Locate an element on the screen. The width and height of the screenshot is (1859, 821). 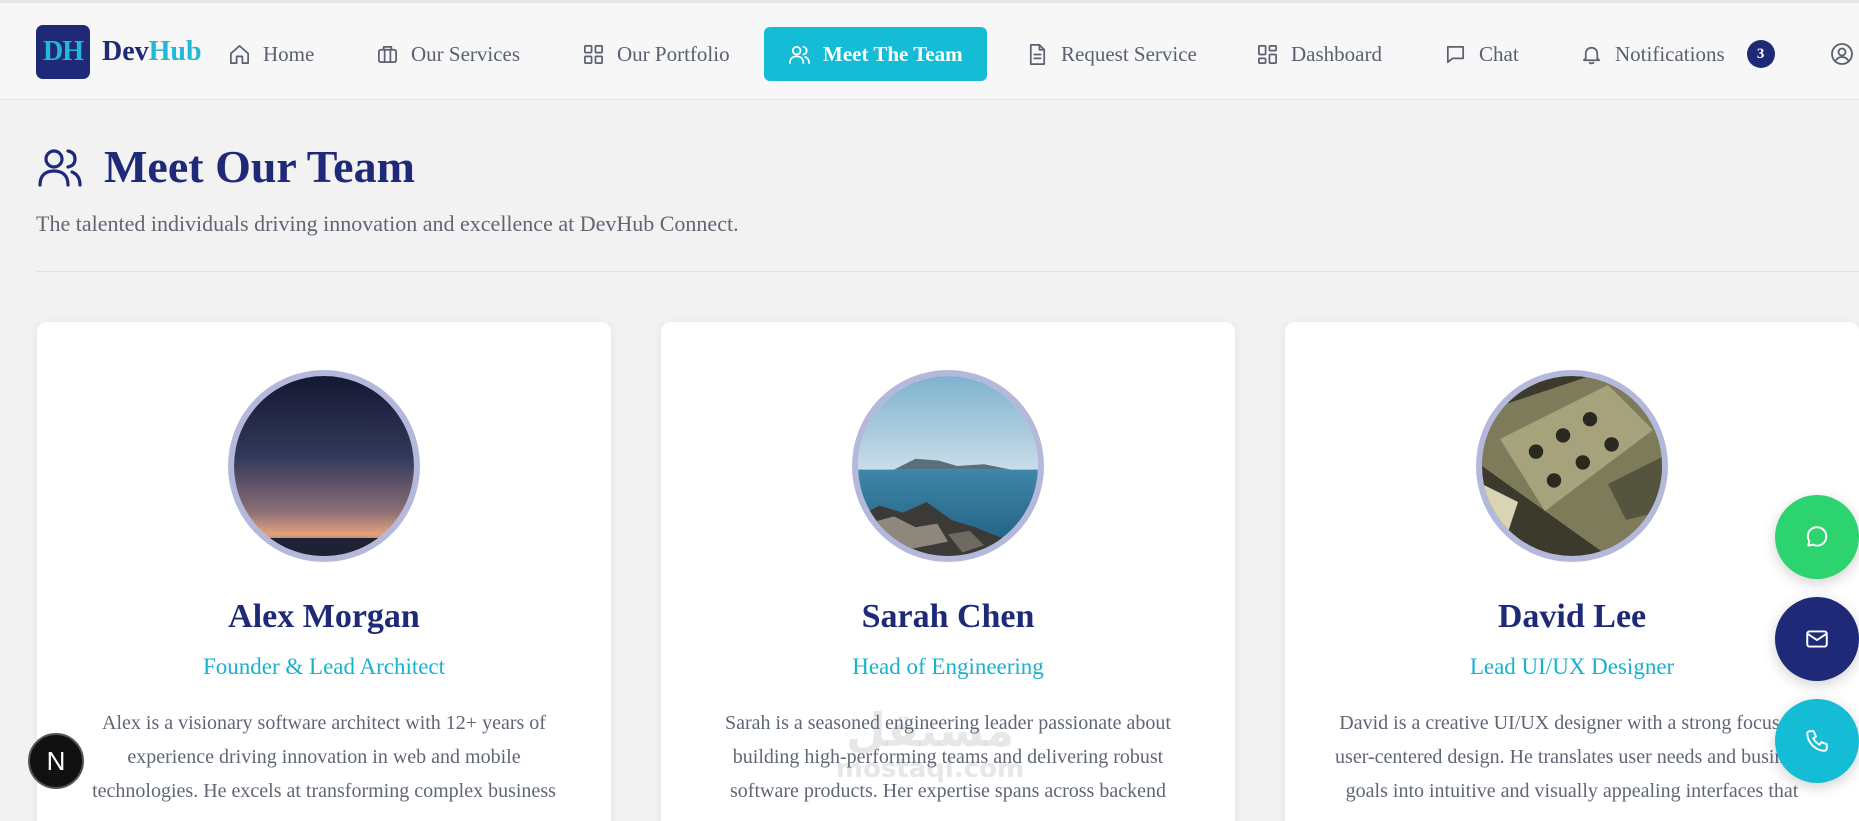
chat-icon is located at coordinates (1455, 54).